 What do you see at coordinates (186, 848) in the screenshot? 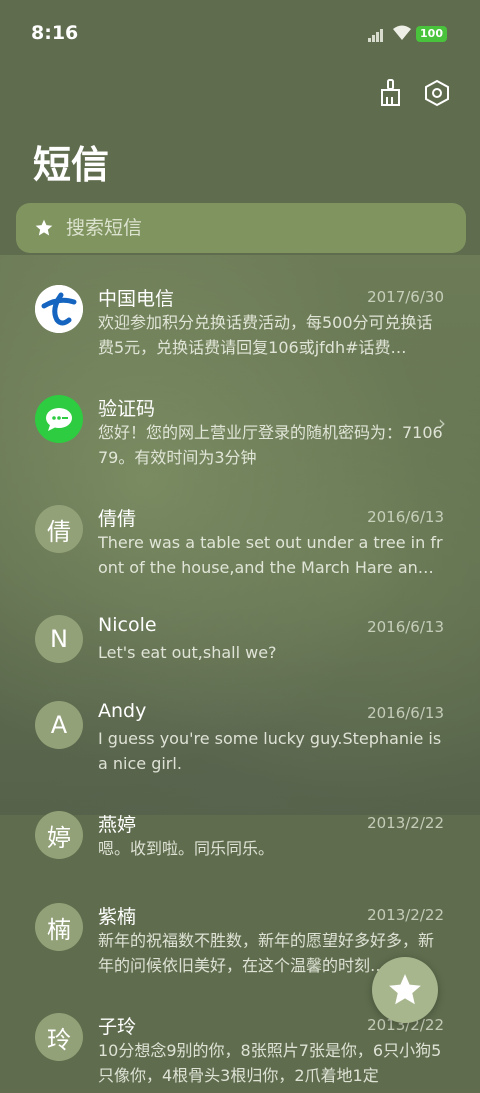
I see `message-snippet: 嗯。收到啦。同乐同乐。` at bounding box center [186, 848].